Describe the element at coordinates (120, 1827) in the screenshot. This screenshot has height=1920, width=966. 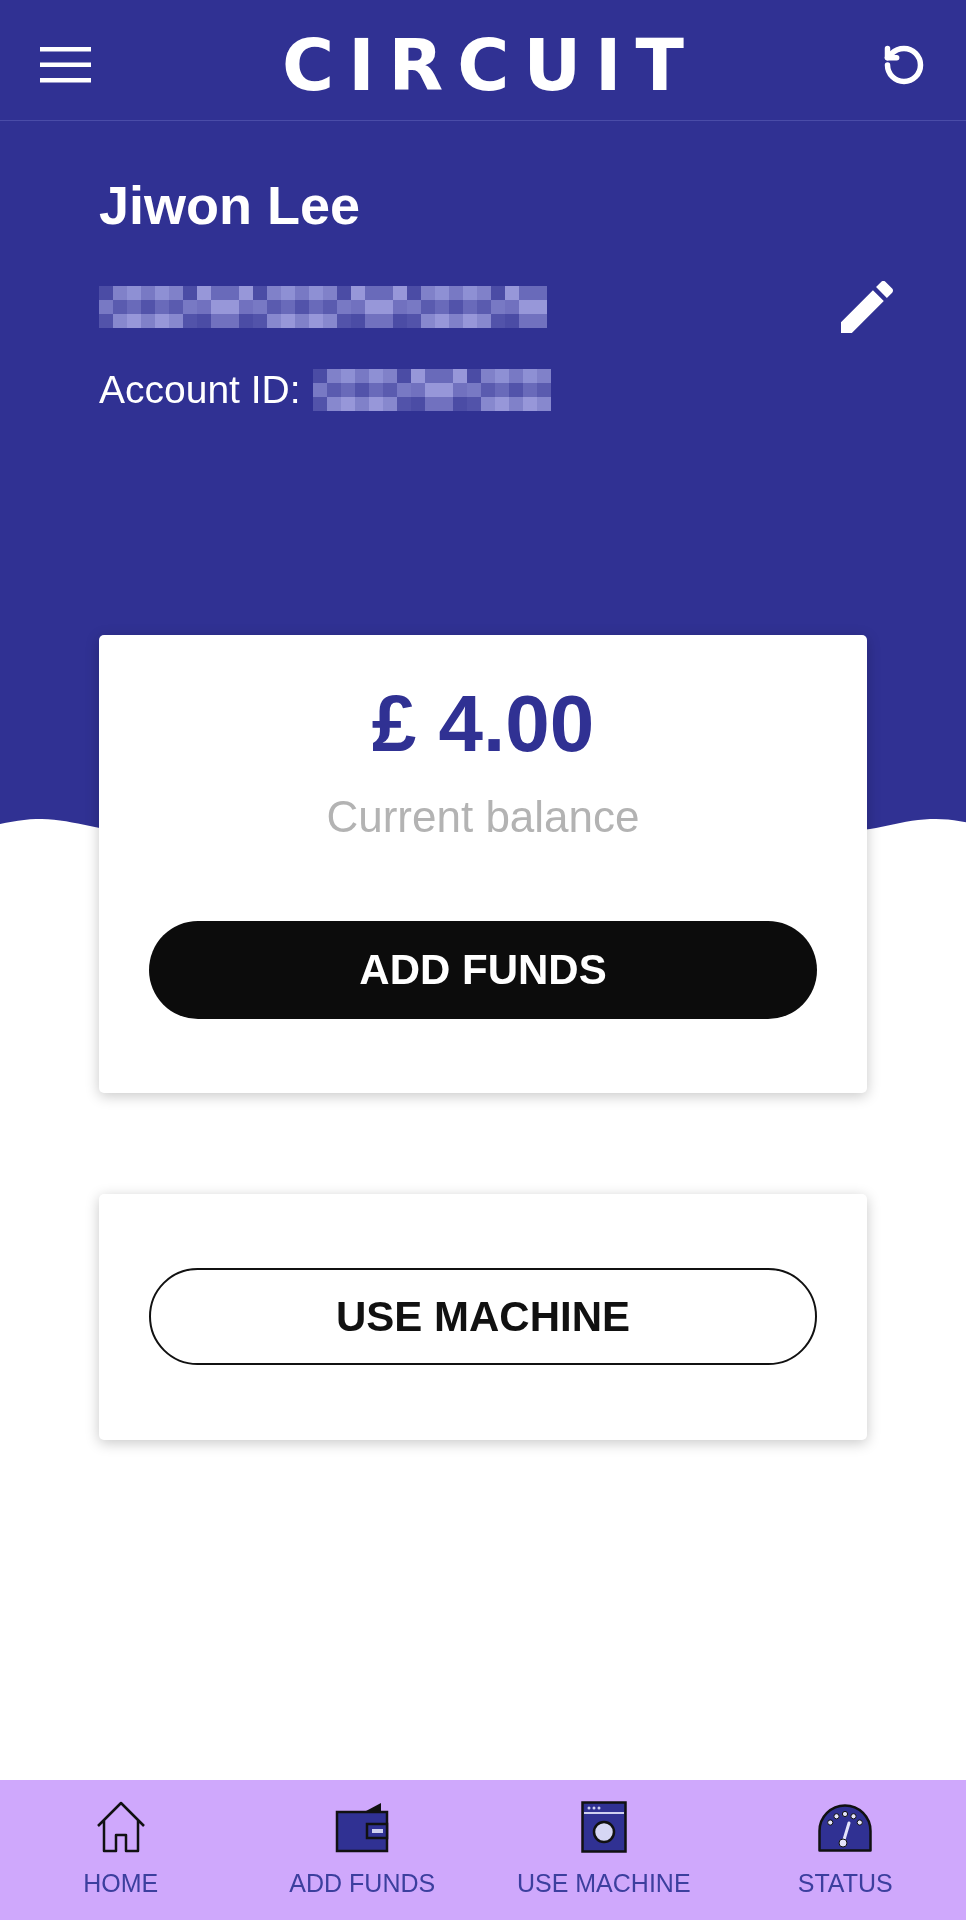
I see `house-icon` at that location.